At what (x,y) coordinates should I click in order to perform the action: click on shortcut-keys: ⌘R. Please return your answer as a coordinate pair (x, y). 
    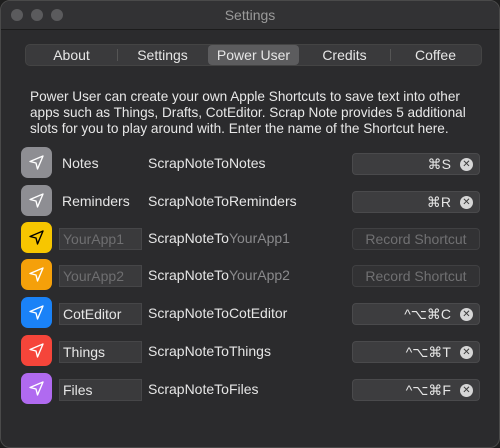
    Looking at the image, I should click on (438, 202).